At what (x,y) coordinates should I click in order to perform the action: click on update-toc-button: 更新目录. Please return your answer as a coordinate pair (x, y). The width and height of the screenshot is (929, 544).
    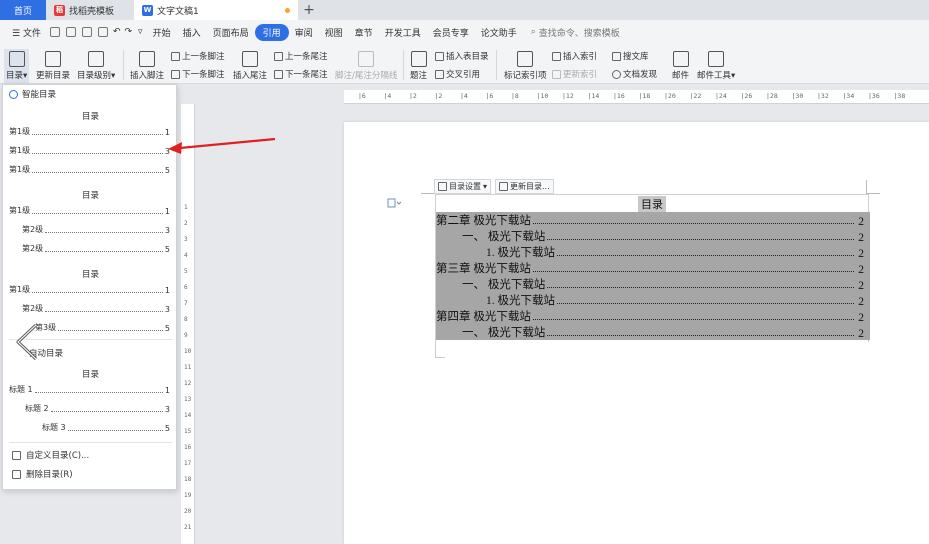
    Looking at the image, I should click on (53, 66).